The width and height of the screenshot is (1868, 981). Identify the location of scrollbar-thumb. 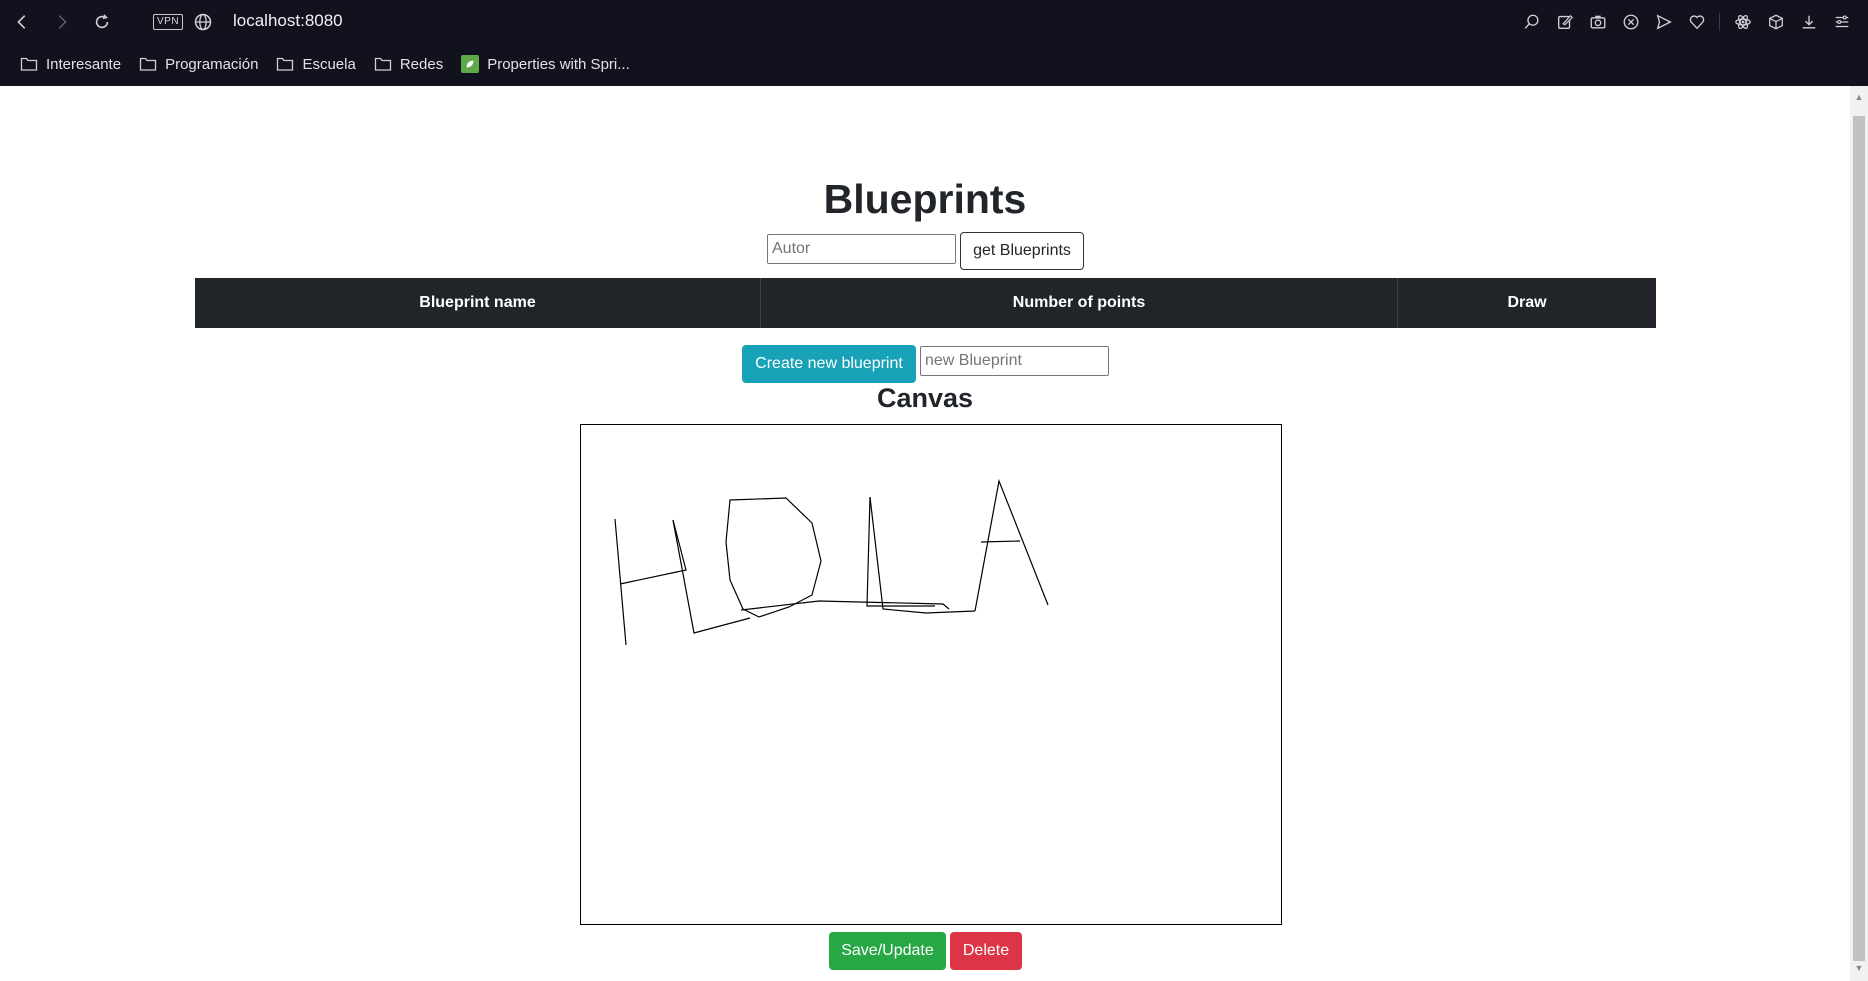
(1859, 538).